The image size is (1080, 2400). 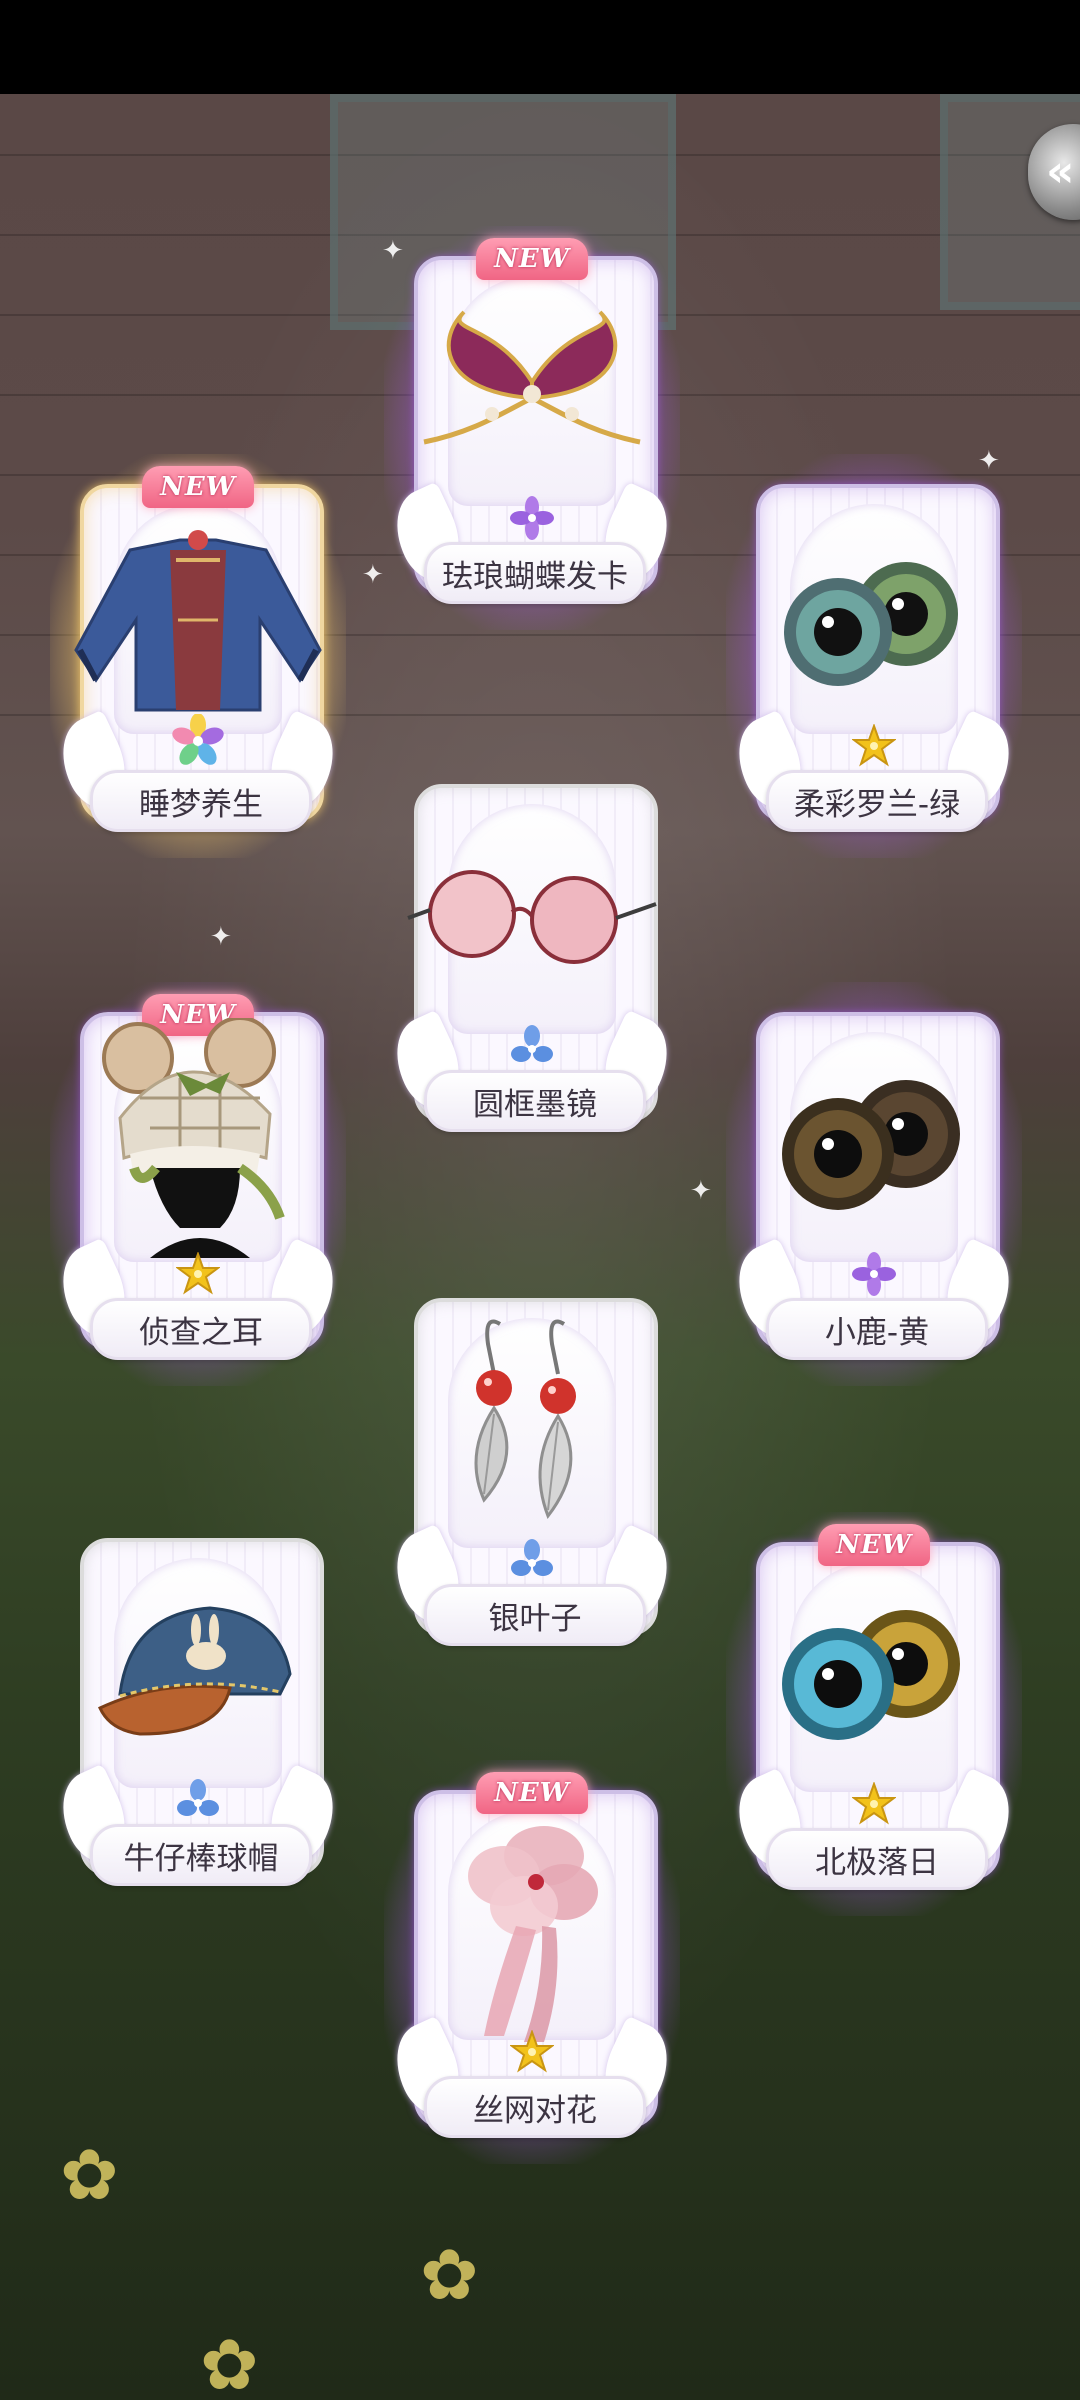 I want to click on double-chevron-left-icon: «, so click(x=1060, y=171).